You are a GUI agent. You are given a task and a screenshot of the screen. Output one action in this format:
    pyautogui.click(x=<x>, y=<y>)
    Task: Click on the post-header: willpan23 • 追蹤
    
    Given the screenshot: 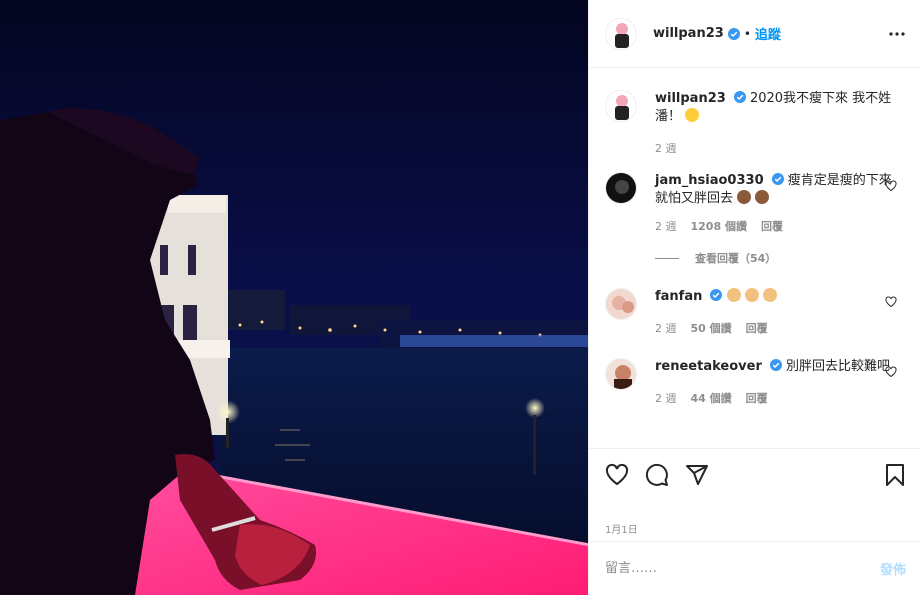 What is the action you would take?
    pyautogui.click(x=755, y=34)
    